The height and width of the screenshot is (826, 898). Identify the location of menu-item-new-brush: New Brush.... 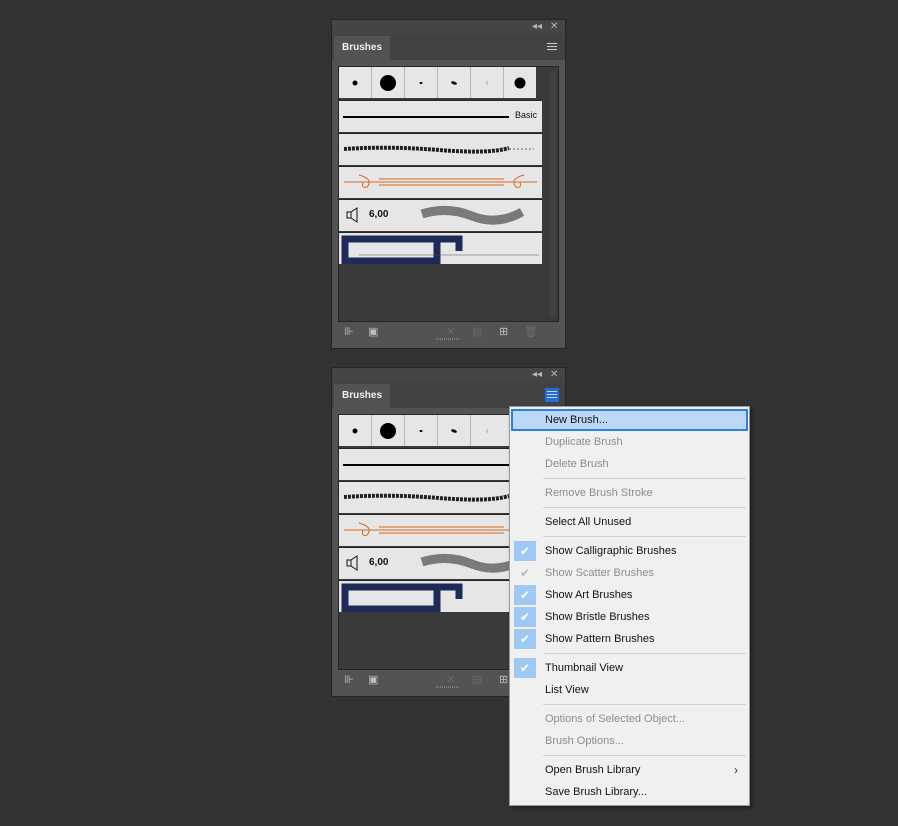
(629, 420).